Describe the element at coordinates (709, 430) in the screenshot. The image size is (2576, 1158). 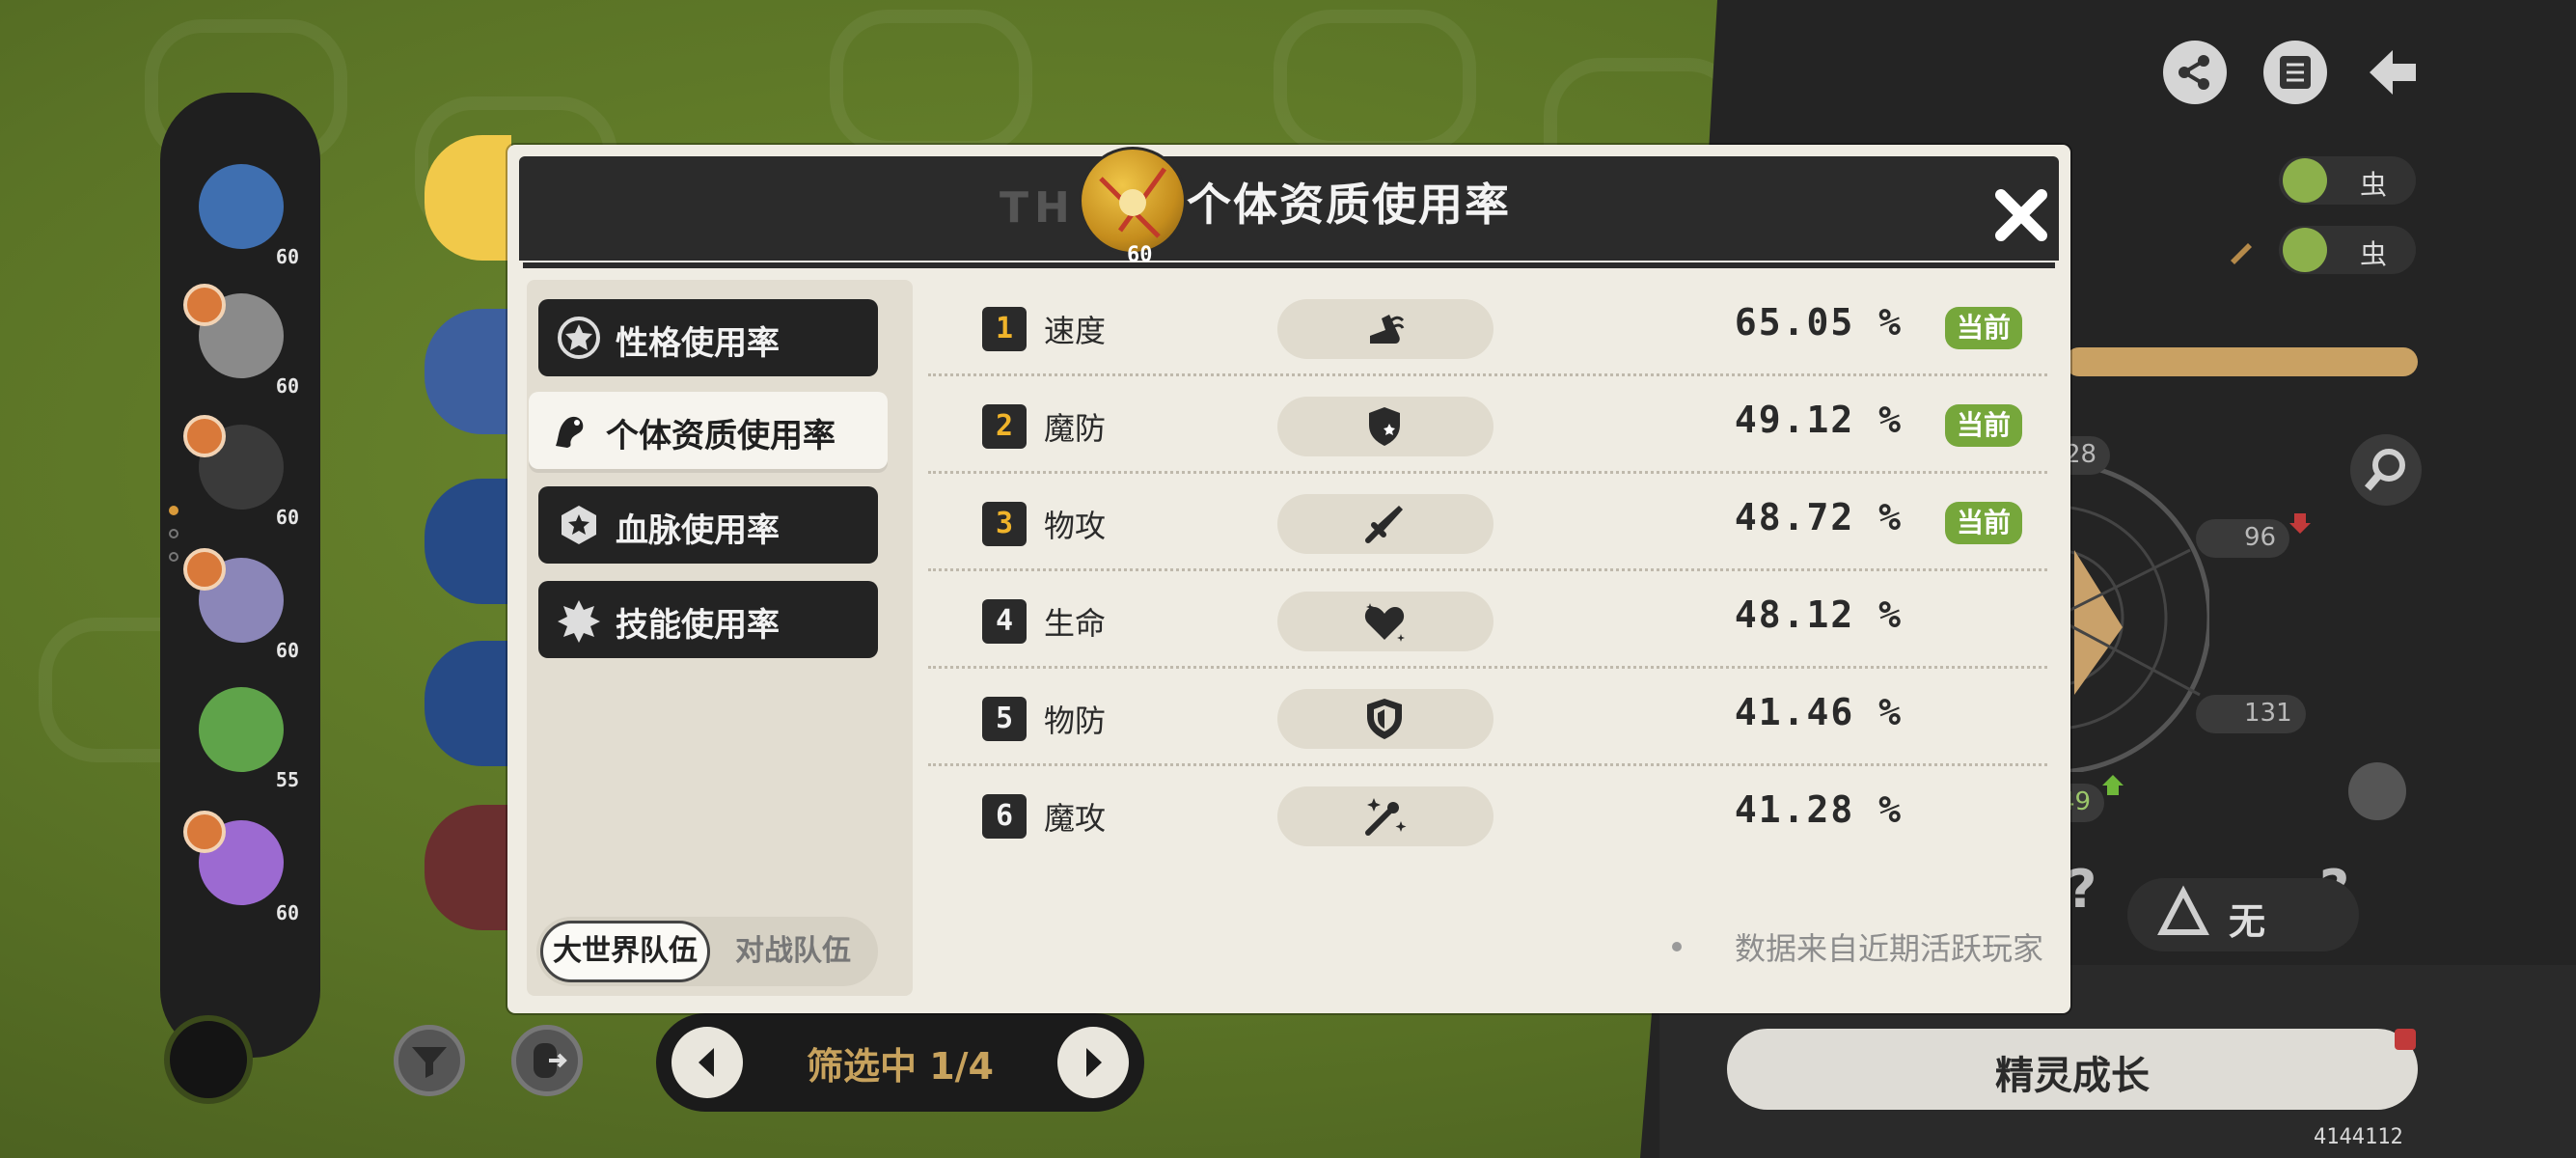
I see `tab-individual-usage: 个体资质使用率` at that location.